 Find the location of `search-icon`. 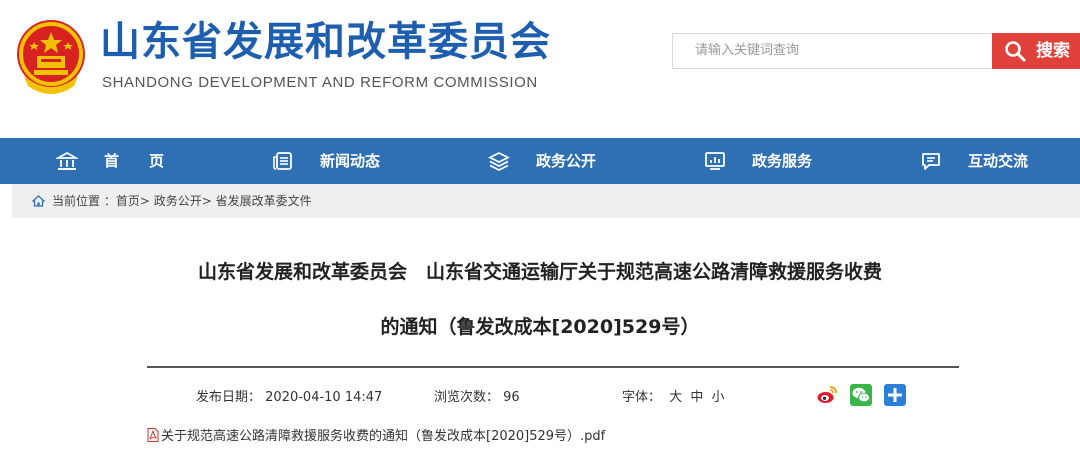

search-icon is located at coordinates (1015, 51).